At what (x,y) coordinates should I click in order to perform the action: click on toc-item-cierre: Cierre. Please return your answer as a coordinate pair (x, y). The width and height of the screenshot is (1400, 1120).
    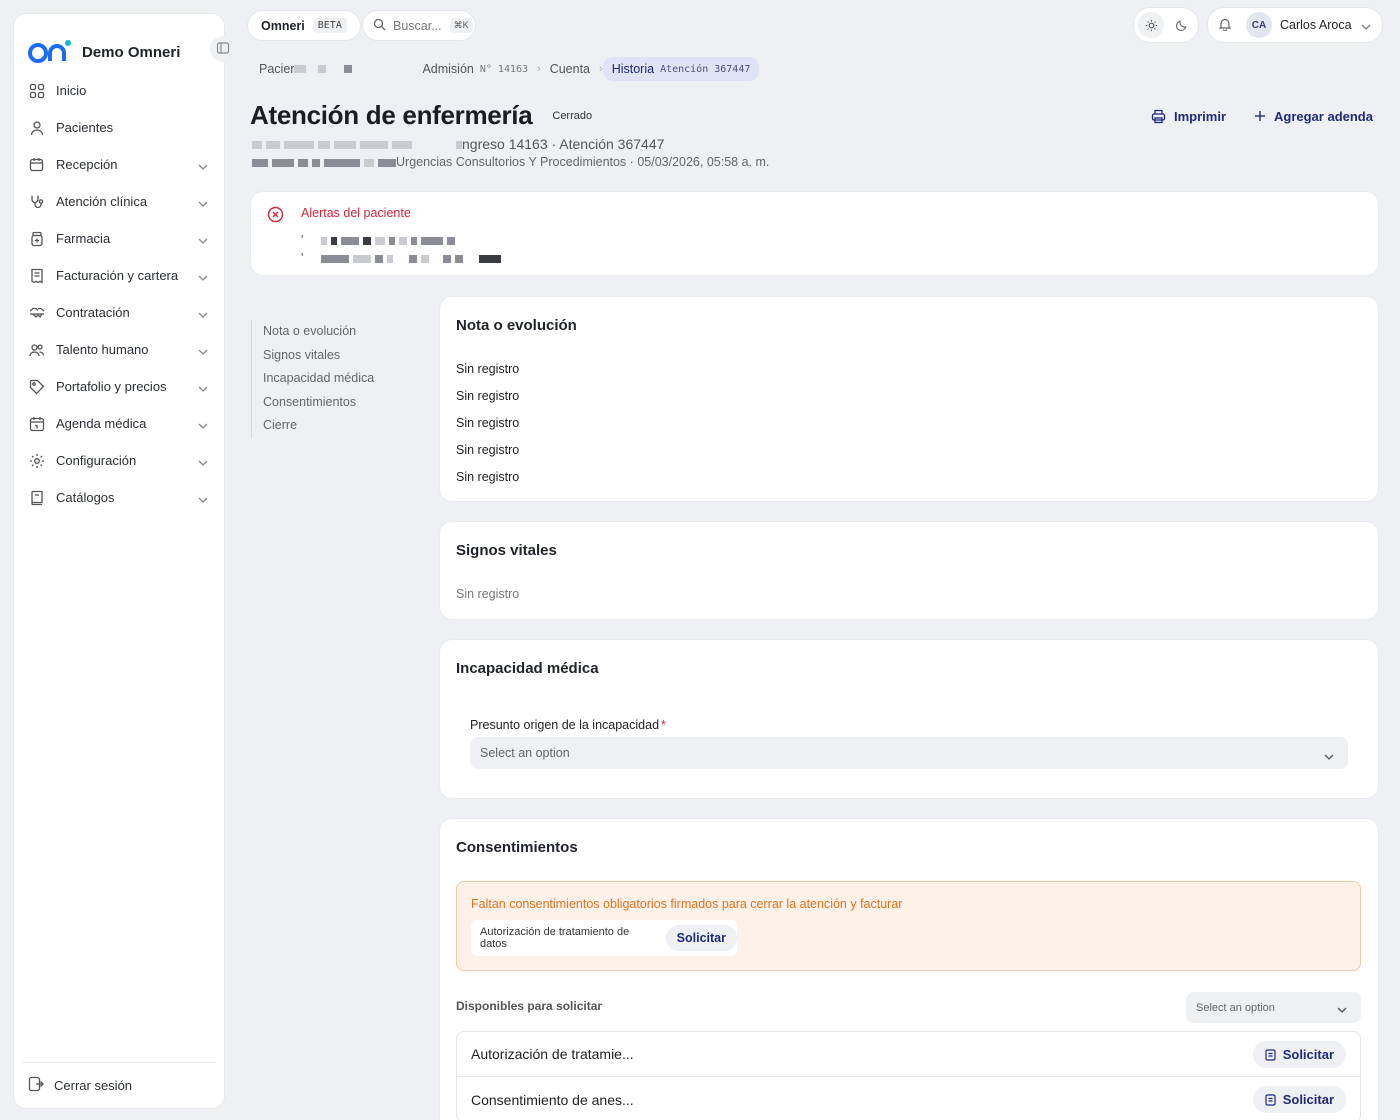
    Looking at the image, I should click on (318, 426).